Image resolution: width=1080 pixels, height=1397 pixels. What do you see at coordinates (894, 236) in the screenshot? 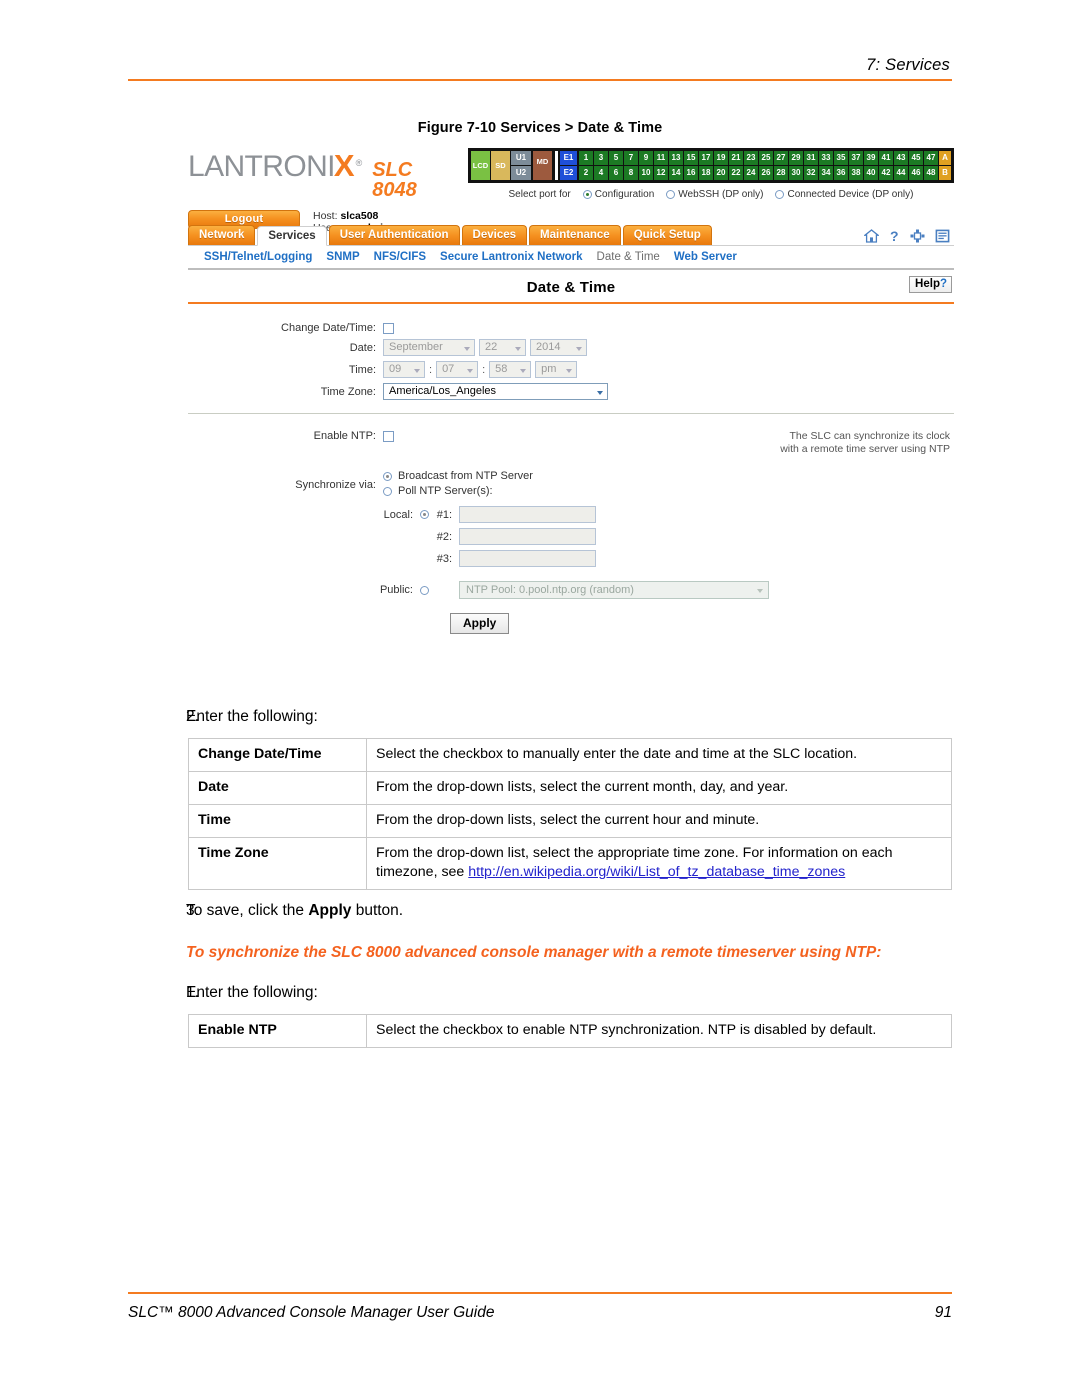
I see `help-icon: ?` at bounding box center [894, 236].